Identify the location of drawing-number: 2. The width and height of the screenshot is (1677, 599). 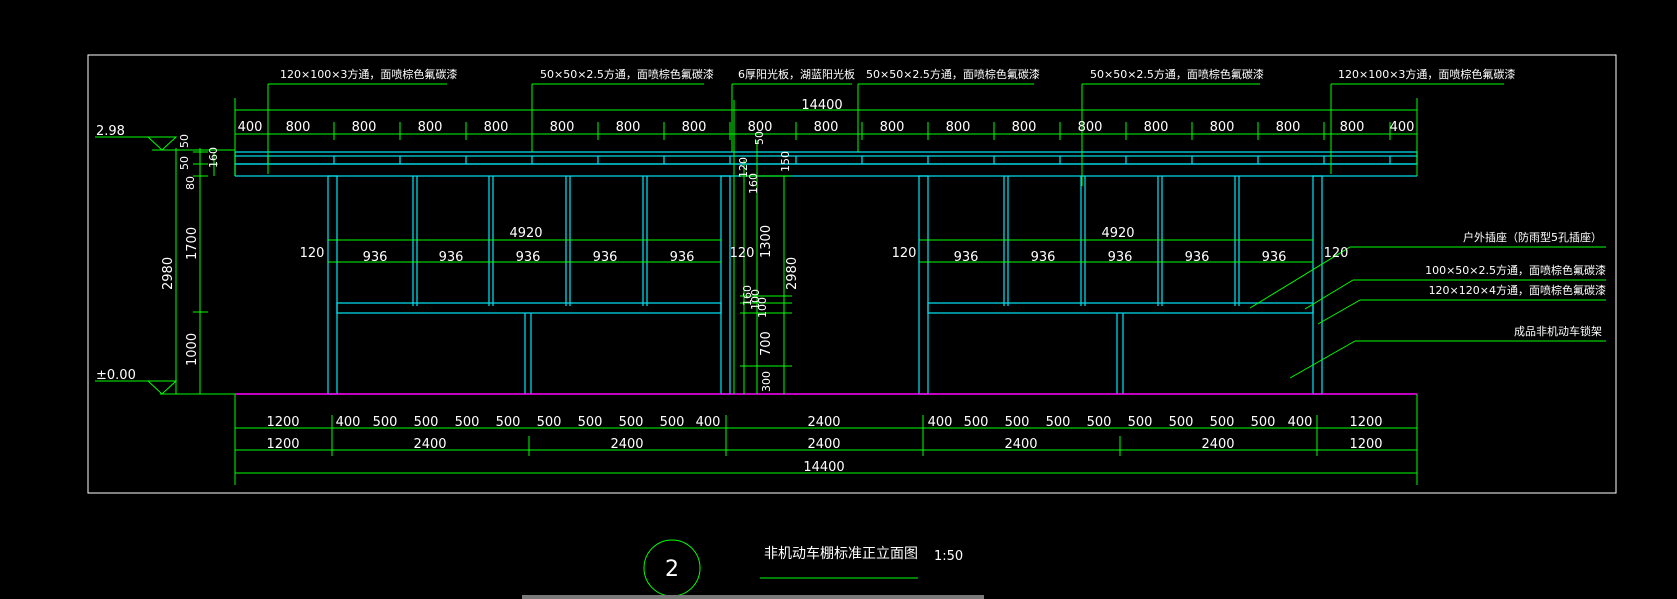
(672, 569).